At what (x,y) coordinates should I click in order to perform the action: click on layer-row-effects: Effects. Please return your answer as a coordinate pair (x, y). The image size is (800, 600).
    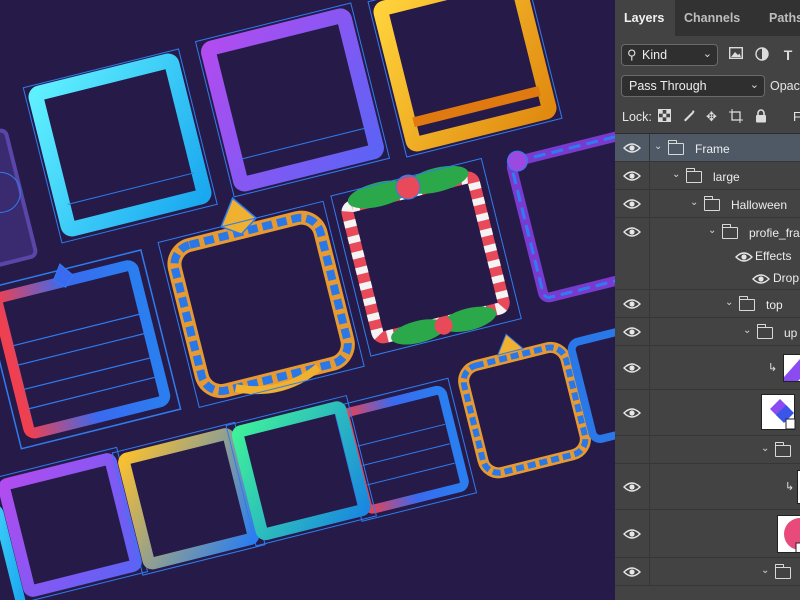
    Looking at the image, I should click on (707, 257).